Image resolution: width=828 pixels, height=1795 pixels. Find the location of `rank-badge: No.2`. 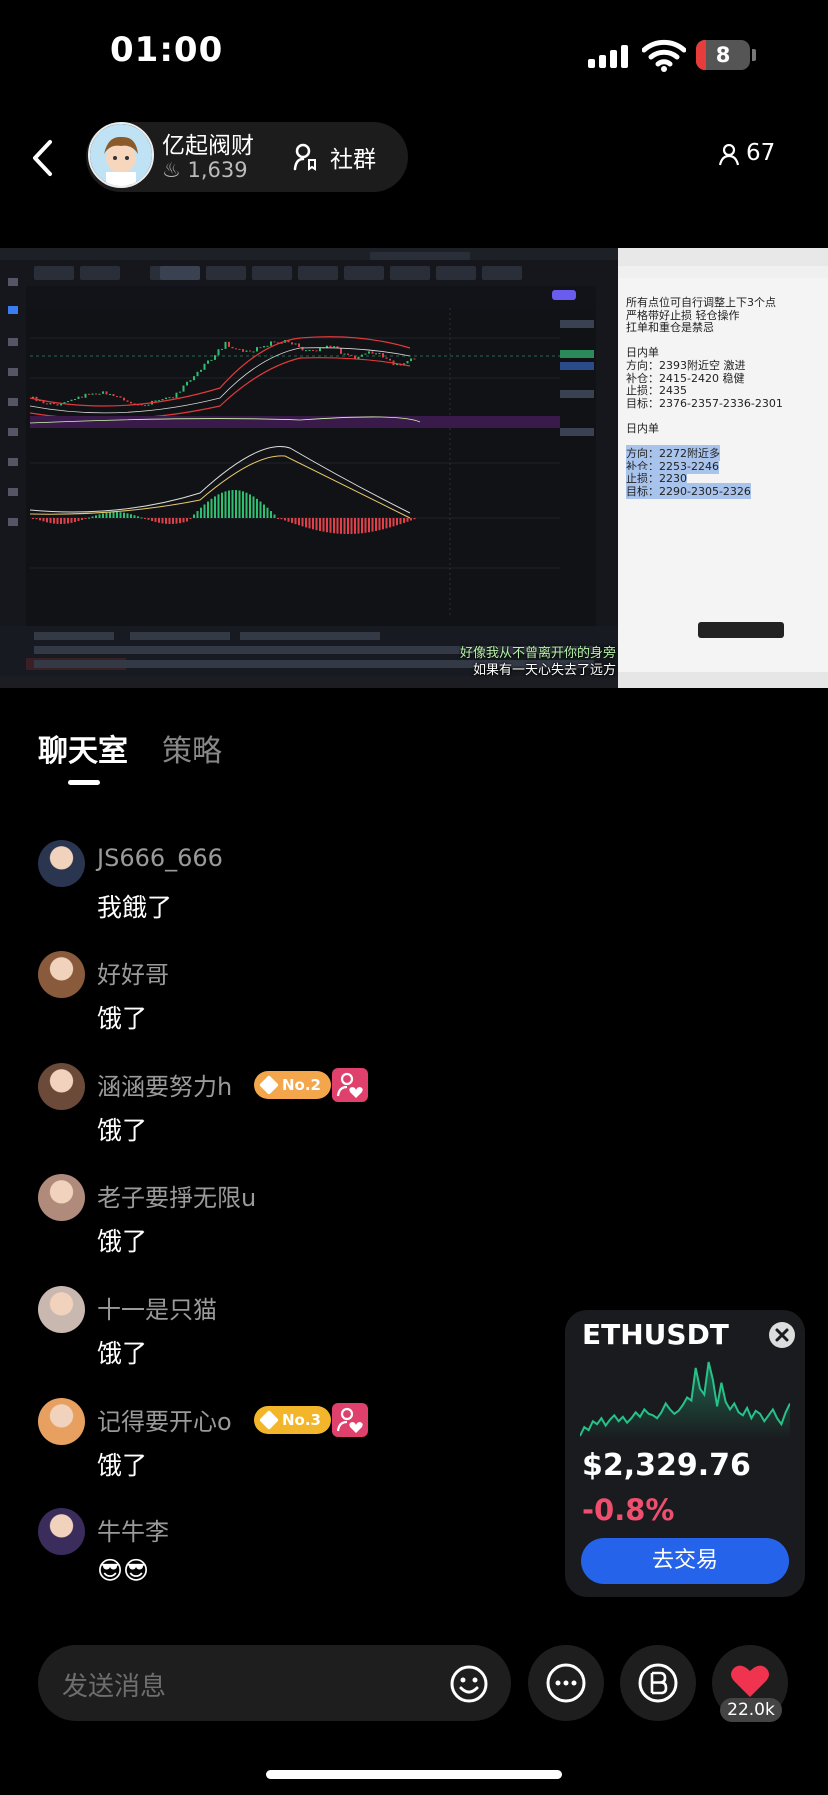

rank-badge: No.2 is located at coordinates (292, 1085).